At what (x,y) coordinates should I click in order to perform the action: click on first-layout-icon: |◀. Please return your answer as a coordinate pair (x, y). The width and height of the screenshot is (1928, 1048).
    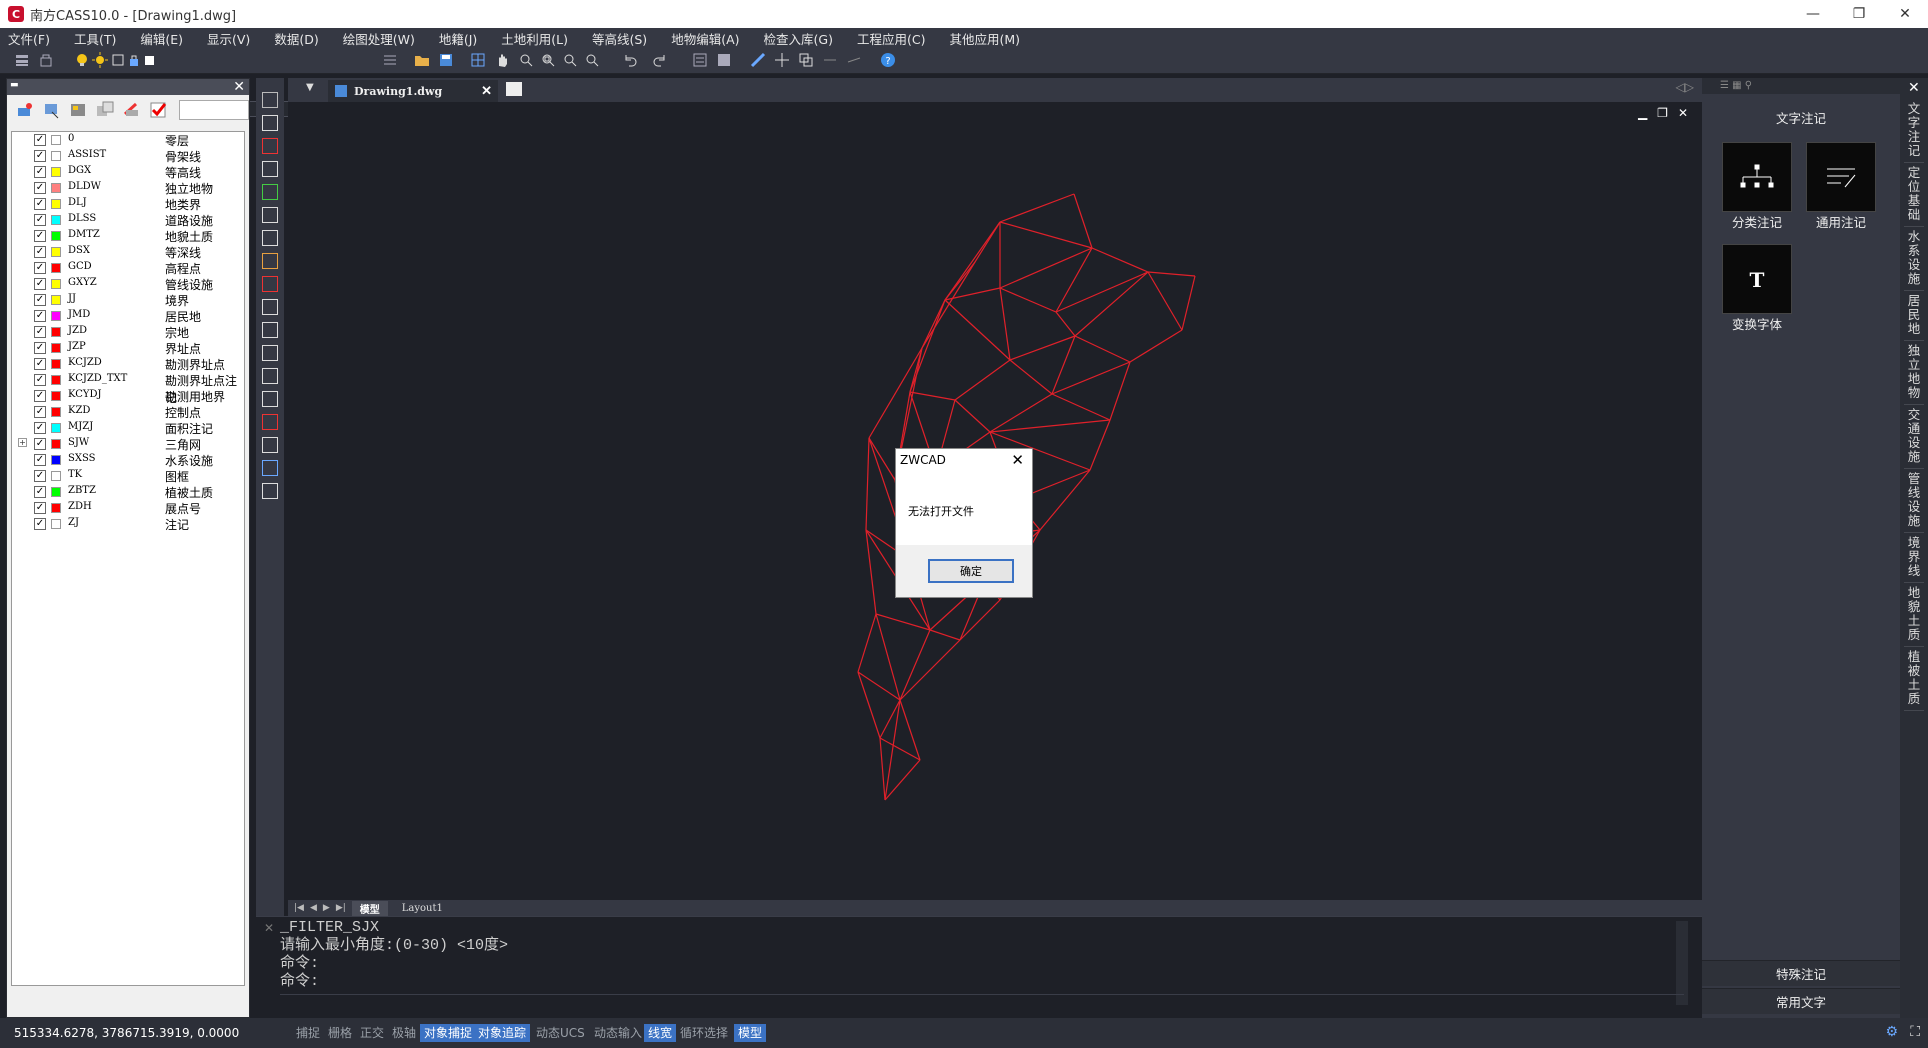
    Looking at the image, I should click on (299, 908).